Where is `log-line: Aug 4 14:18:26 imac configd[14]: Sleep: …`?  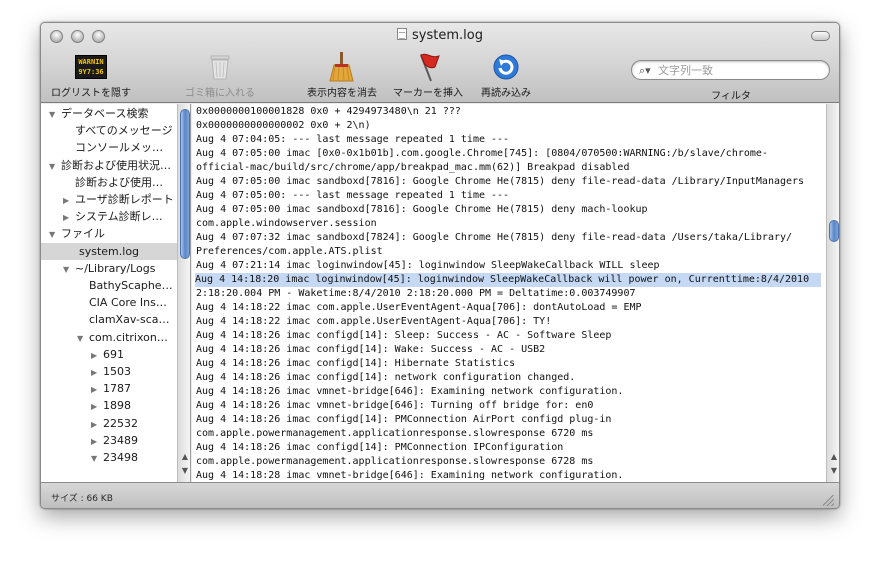
log-line: Aug 4 14:18:26 imac configd[14]: Sleep: … is located at coordinates (509, 336).